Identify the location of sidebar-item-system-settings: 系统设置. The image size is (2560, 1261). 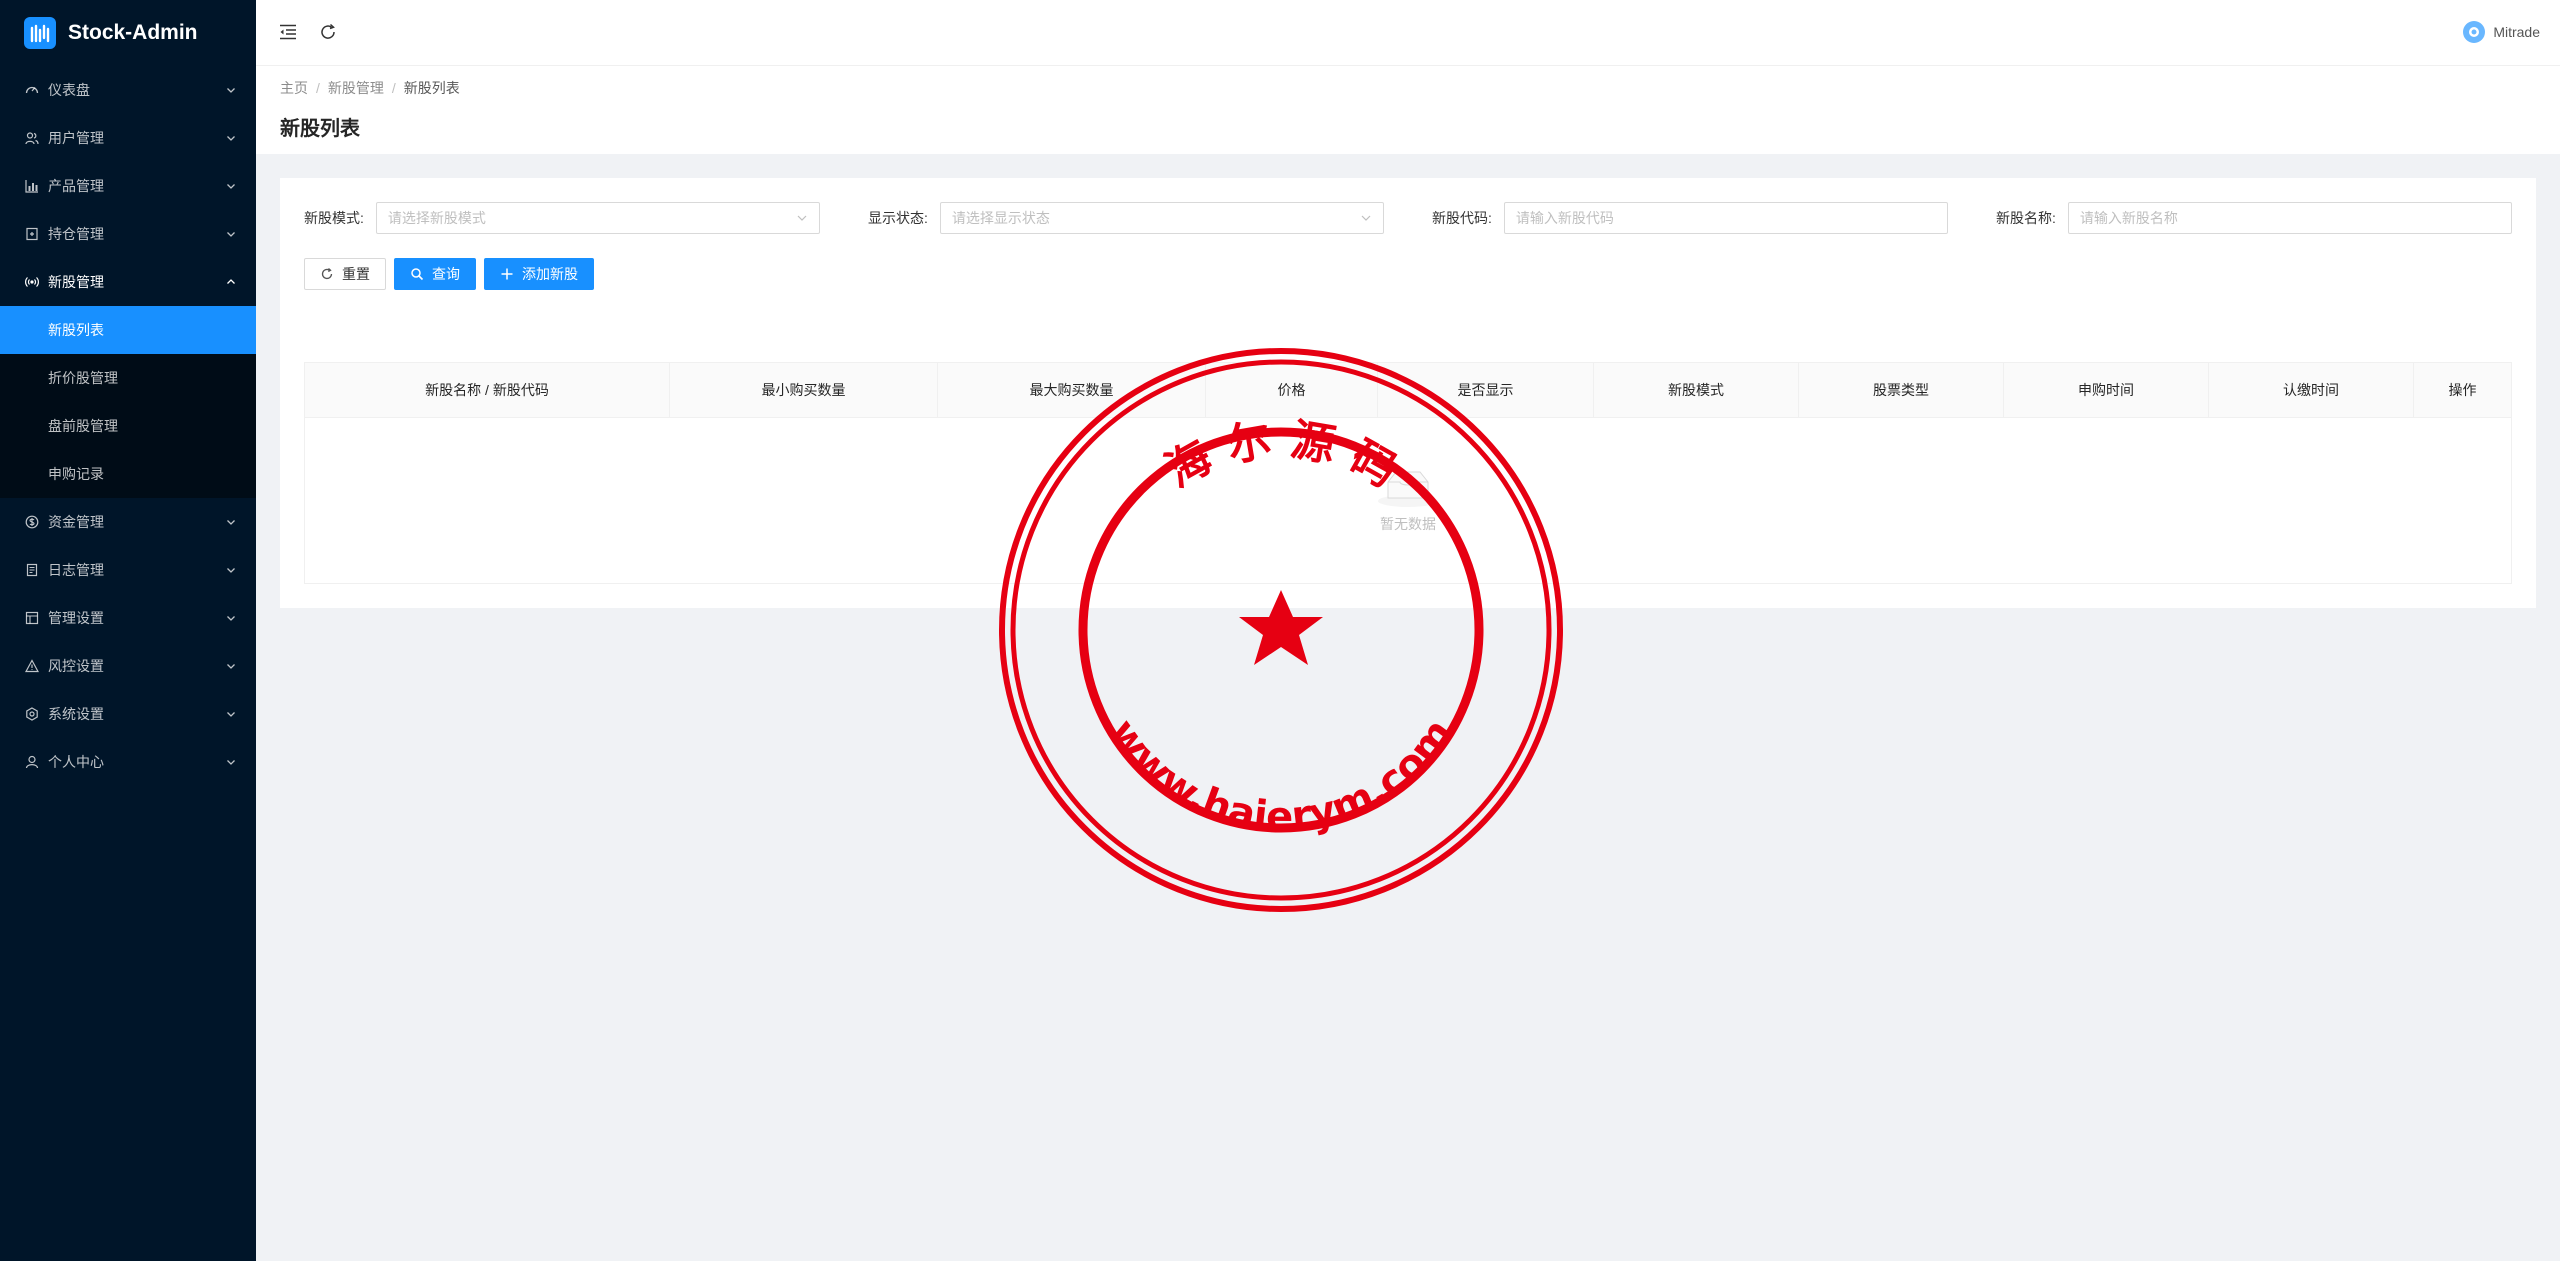
(128, 714).